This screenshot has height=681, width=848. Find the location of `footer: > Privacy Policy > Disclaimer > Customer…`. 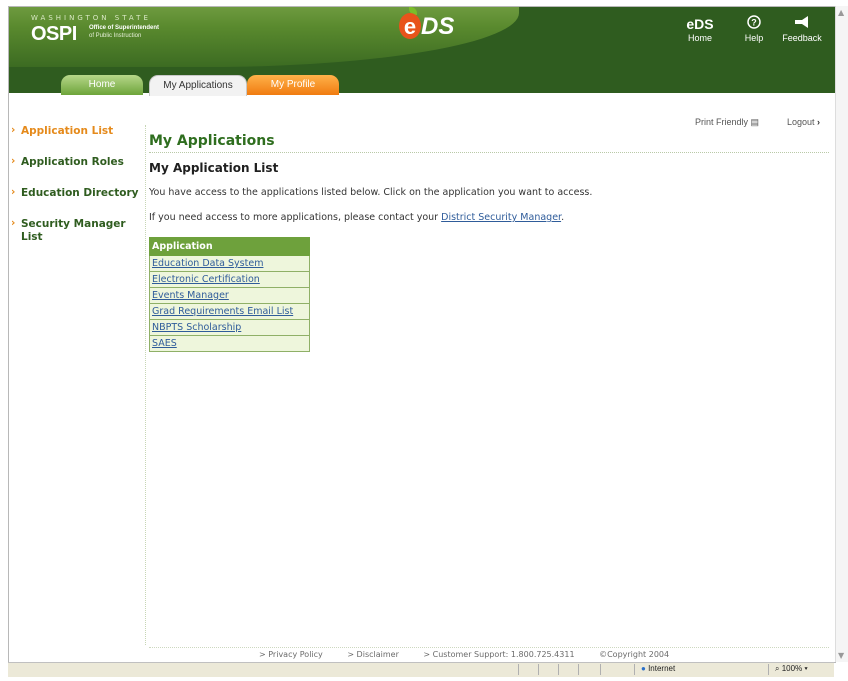

footer: > Privacy Policy > Disclaimer > Customer… is located at coordinates (489, 653).